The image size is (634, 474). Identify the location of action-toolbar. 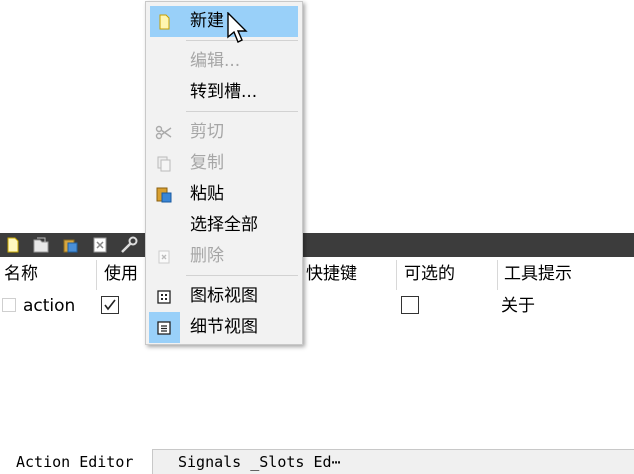
(317, 245).